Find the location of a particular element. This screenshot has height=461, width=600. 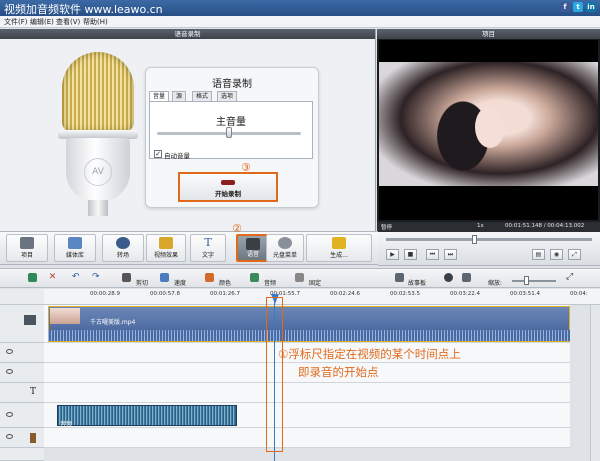

timeline-scrollbar is located at coordinates (595, 383).